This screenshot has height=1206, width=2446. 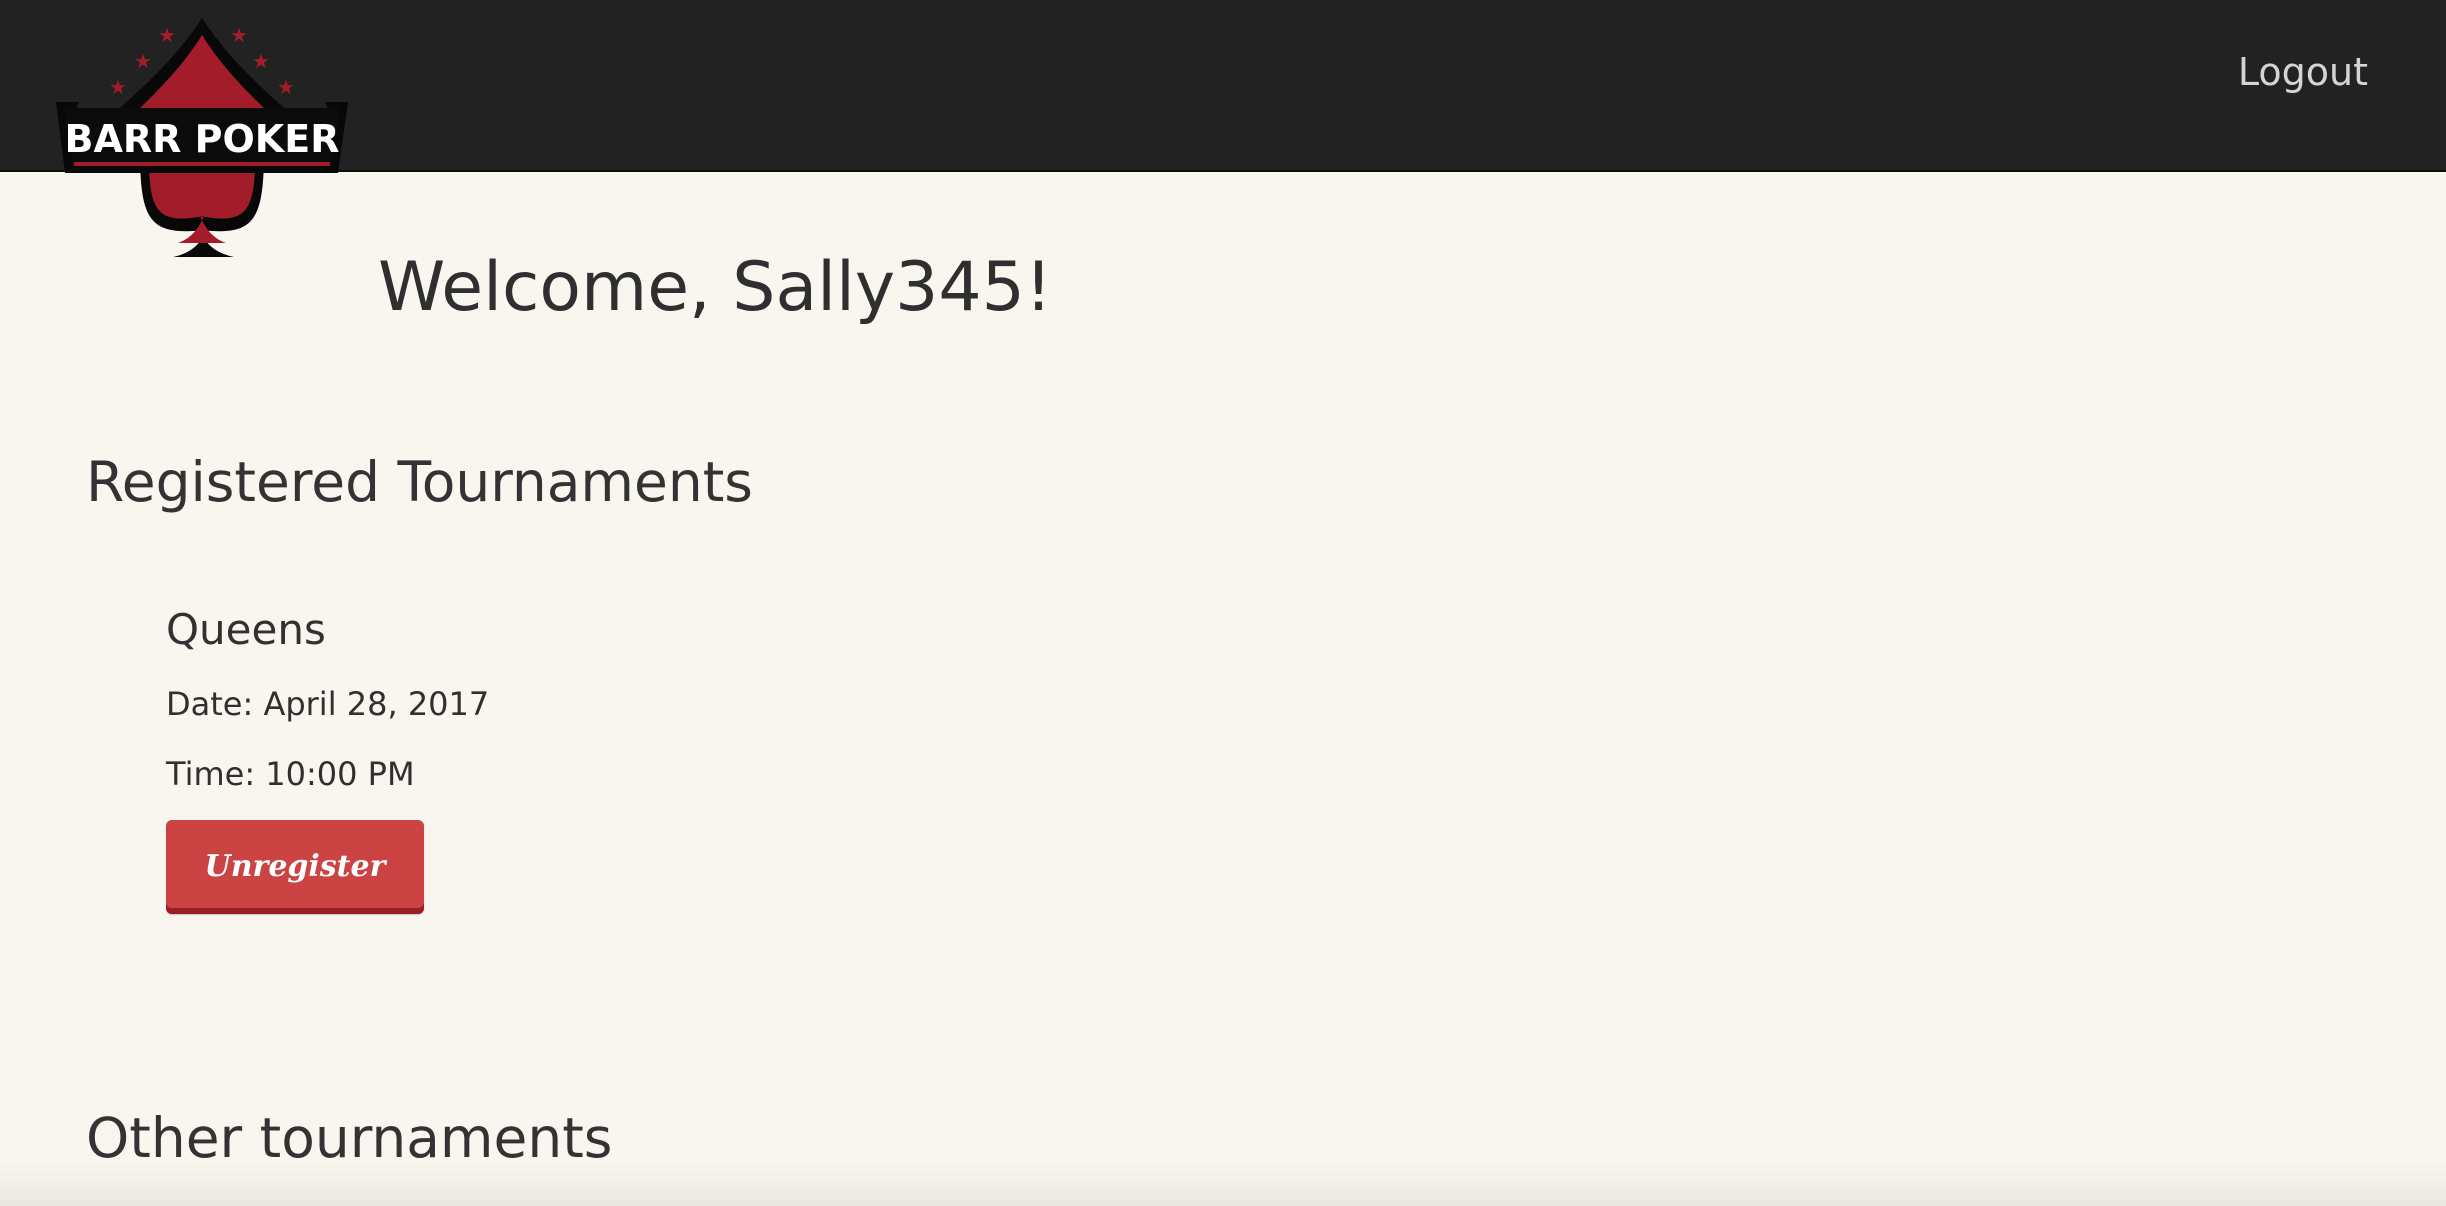 What do you see at coordinates (1223, 86) in the screenshot?
I see `top-navigation-bar: Logout` at bounding box center [1223, 86].